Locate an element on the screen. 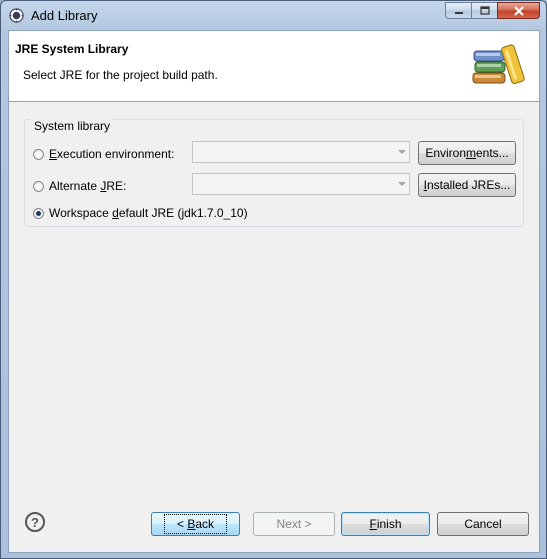 The height and width of the screenshot is (559, 547). maximize-icon is located at coordinates (484, 10).